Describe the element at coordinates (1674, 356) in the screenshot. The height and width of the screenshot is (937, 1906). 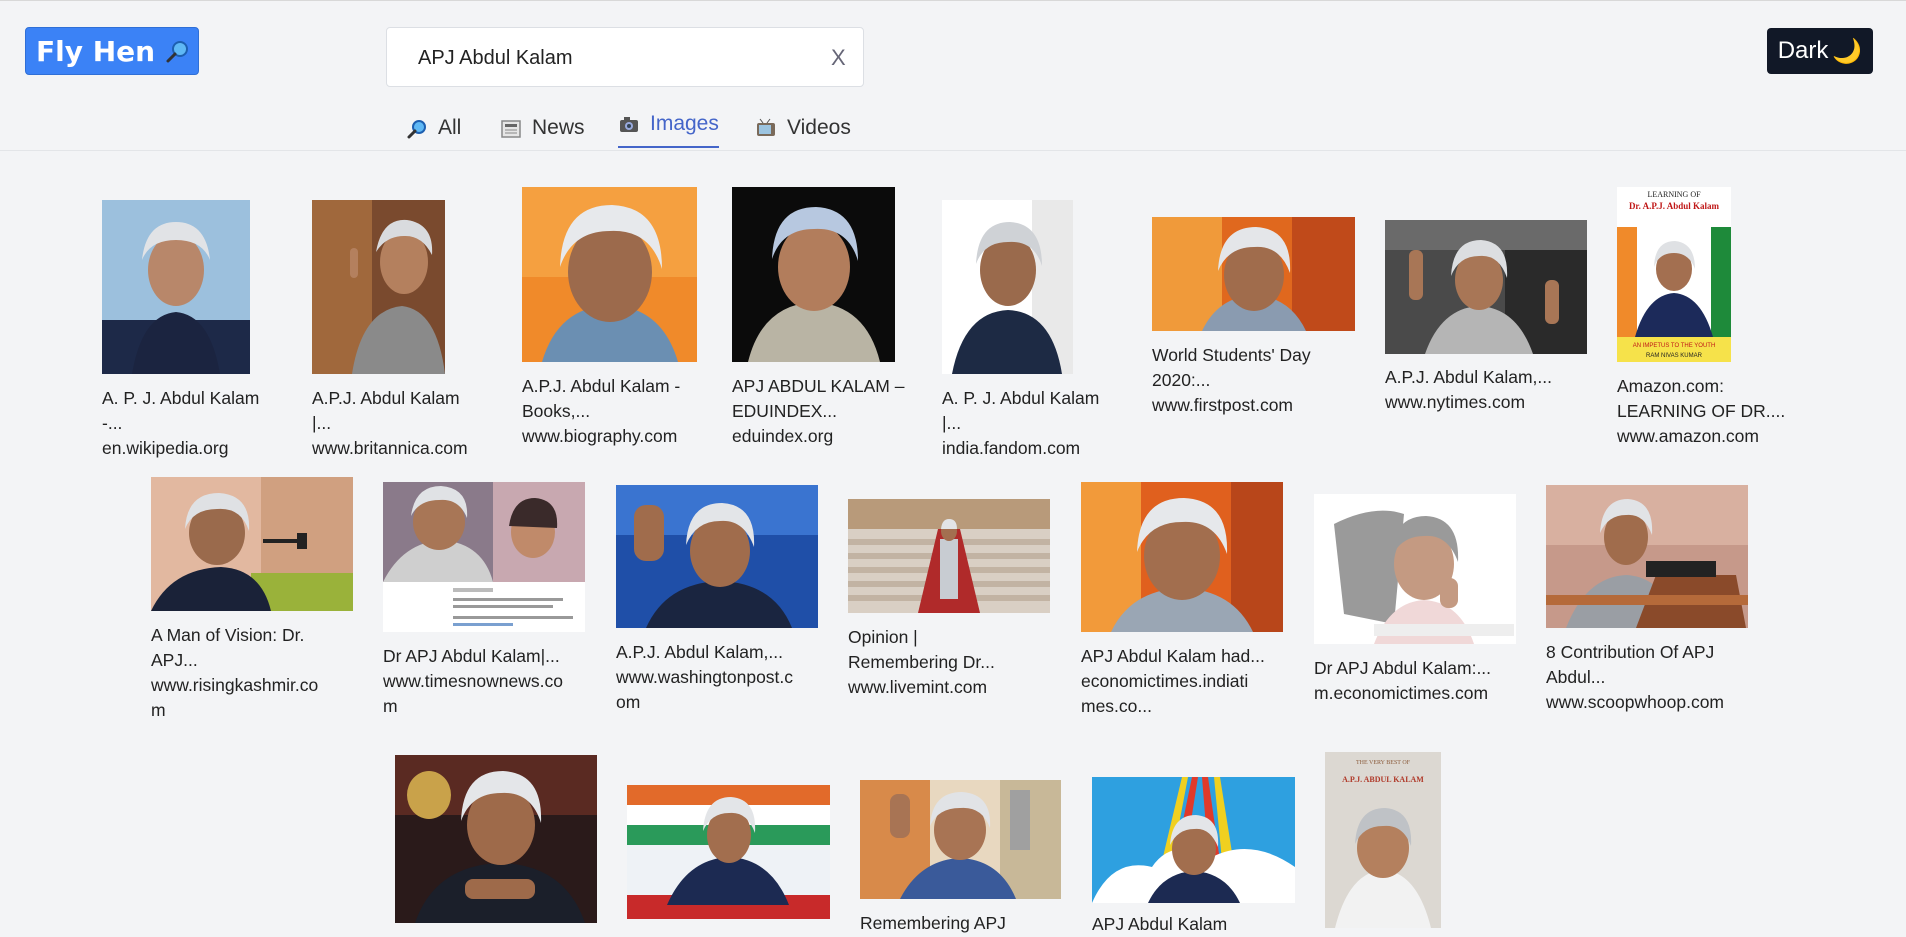
I see `book-cover-author-text: RAM NIVAS KUMAR` at that location.